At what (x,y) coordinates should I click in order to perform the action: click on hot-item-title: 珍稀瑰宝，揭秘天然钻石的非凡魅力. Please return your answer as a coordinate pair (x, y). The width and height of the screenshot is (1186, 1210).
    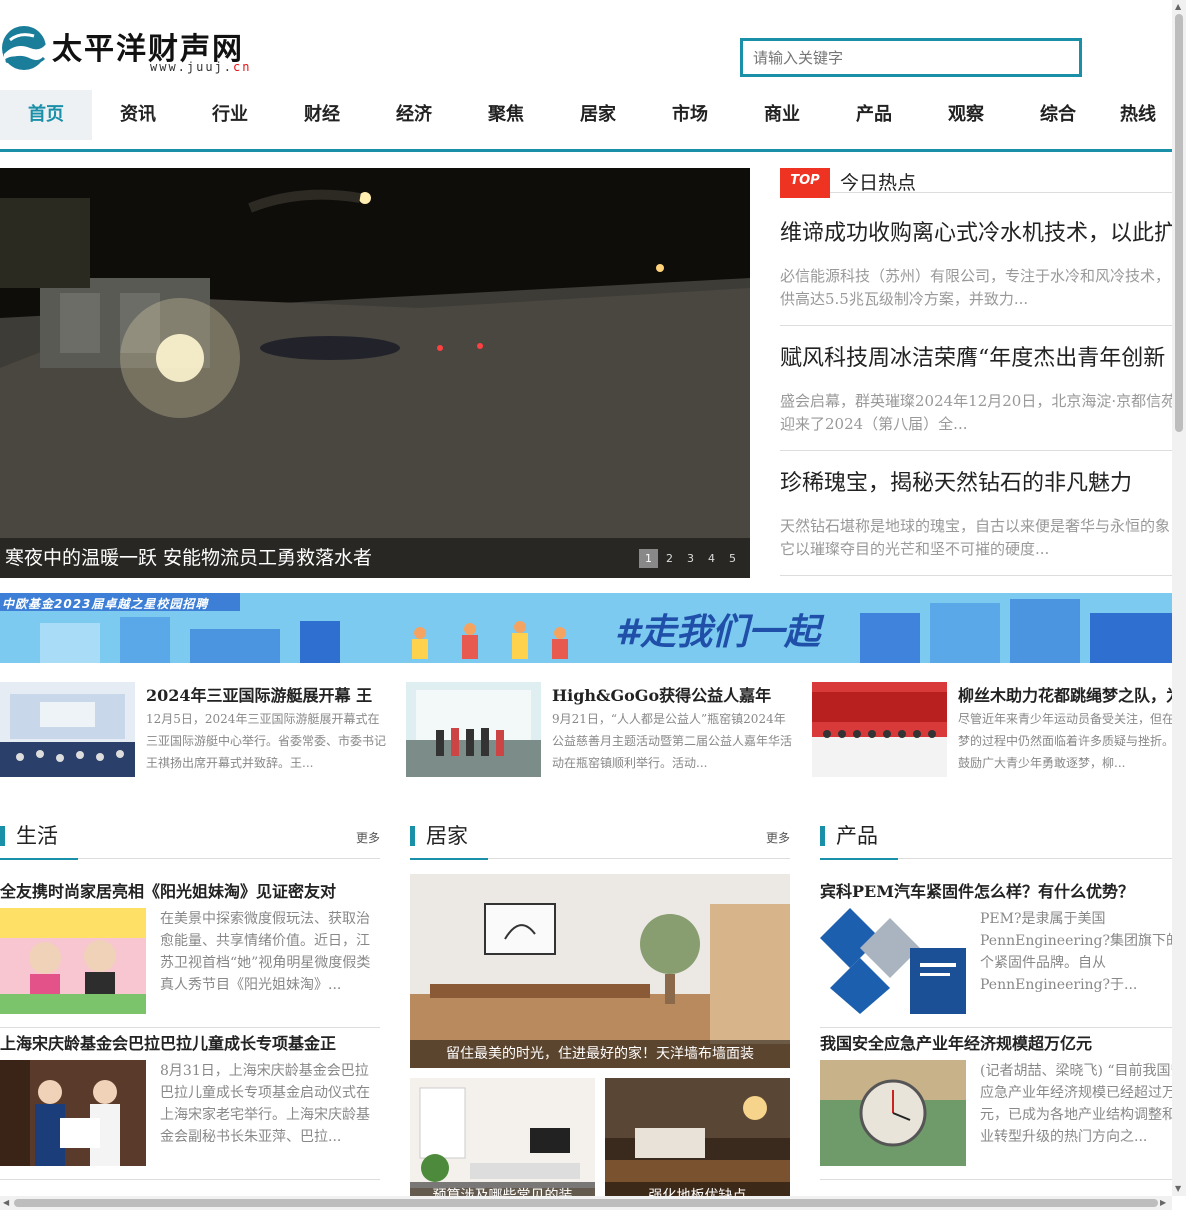
    Looking at the image, I should click on (976, 481).